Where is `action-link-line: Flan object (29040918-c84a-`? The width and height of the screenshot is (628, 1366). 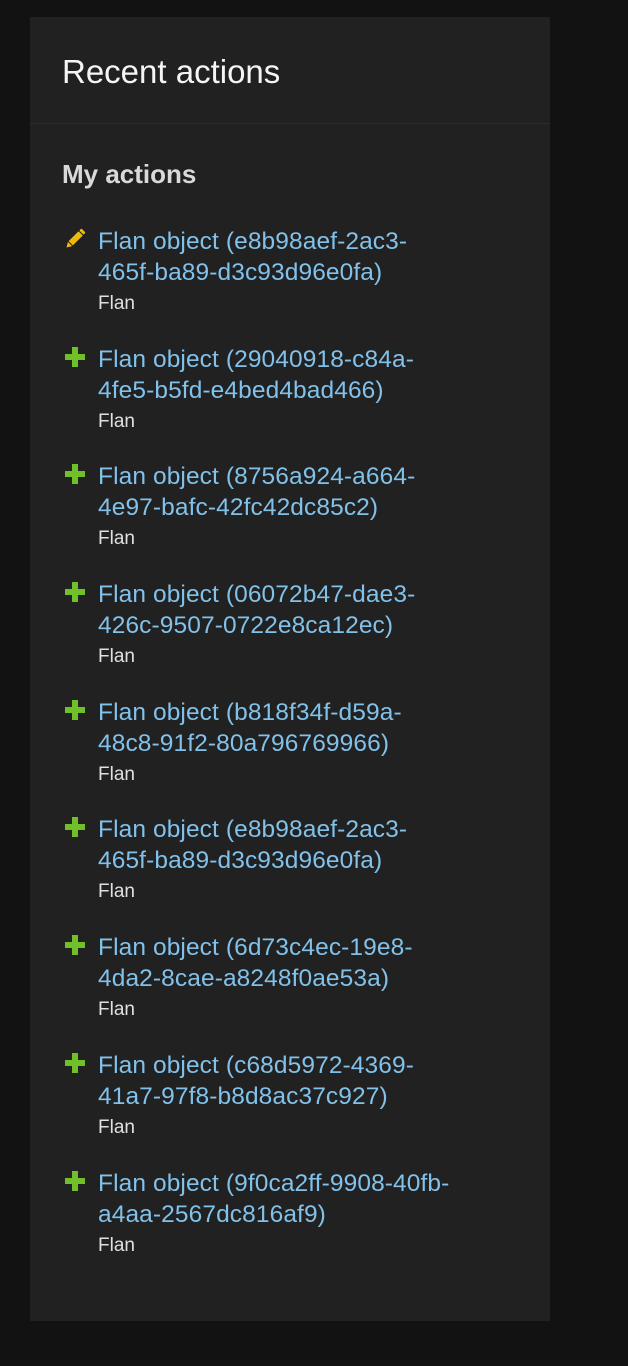
action-link-line: Flan object (29040918-c84a- is located at coordinates (256, 359).